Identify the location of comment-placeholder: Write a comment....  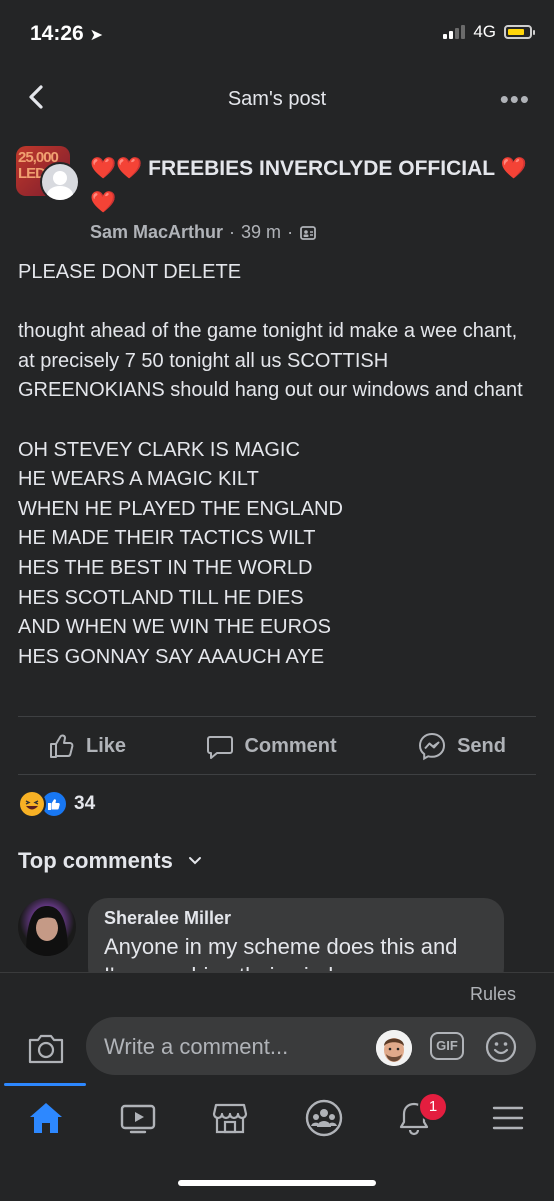
(196, 1046).